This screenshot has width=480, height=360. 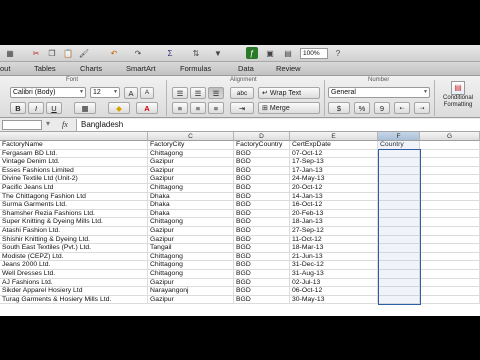 What do you see at coordinates (450, 145) in the screenshot?
I see `header-cell` at bounding box center [450, 145].